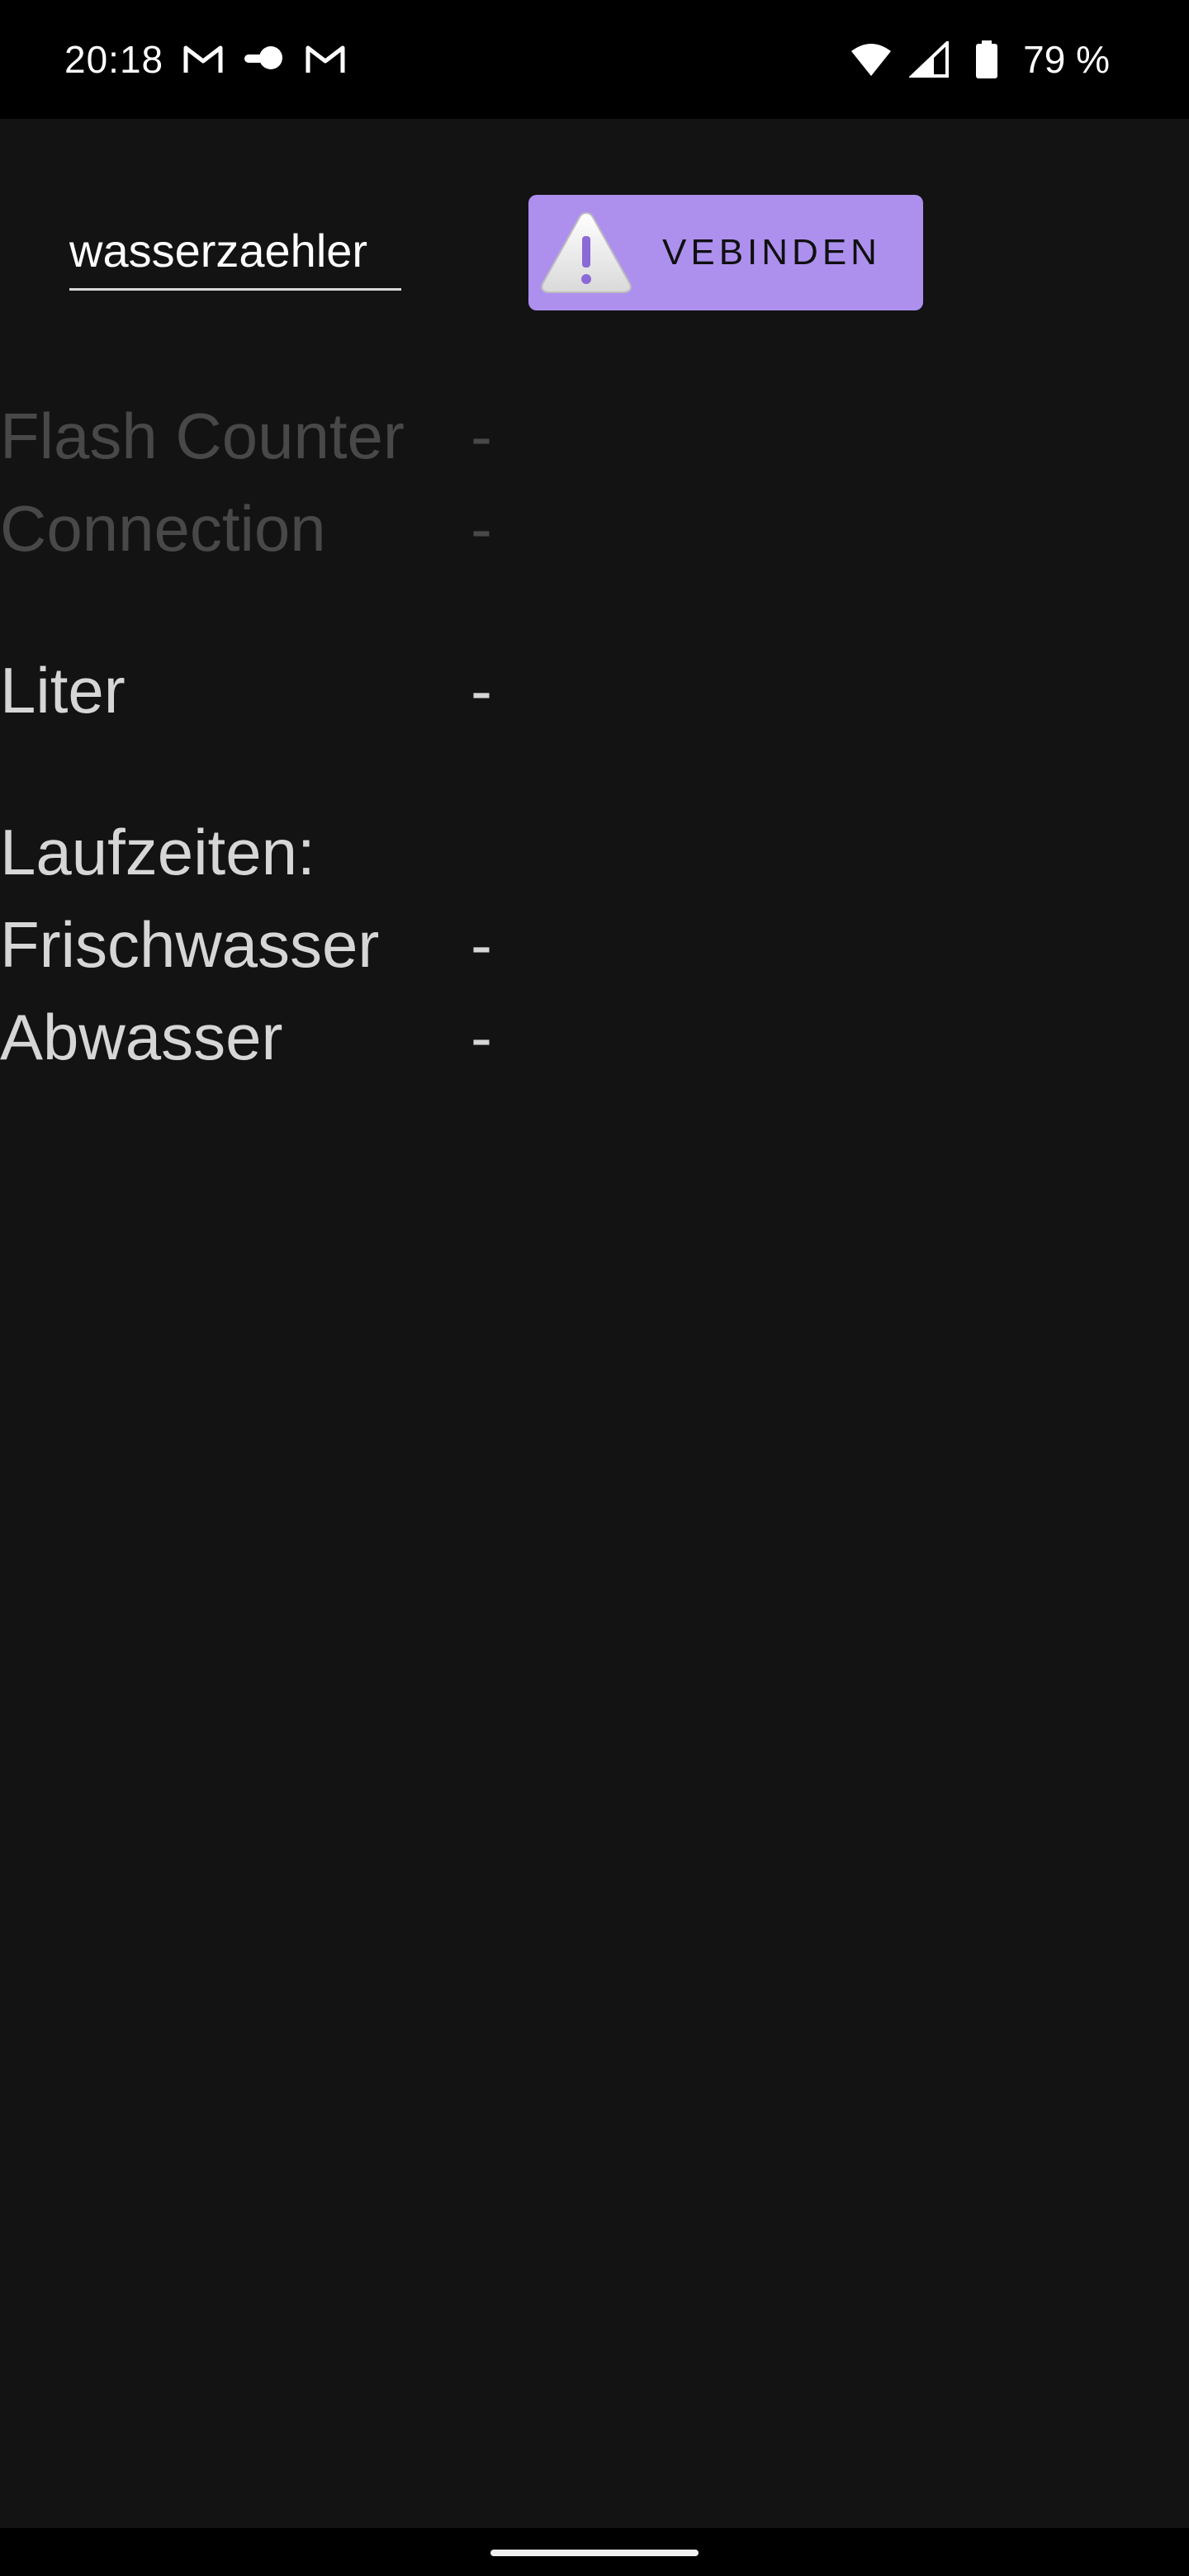  I want to click on runtimes-heading: Laufzeiten:, so click(157, 852).